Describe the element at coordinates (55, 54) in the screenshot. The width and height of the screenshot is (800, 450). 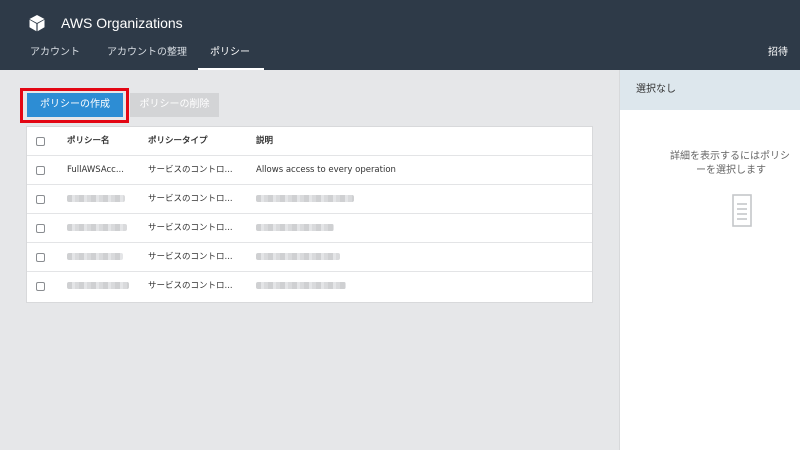
I see `tab-accounts: アカウント` at that location.